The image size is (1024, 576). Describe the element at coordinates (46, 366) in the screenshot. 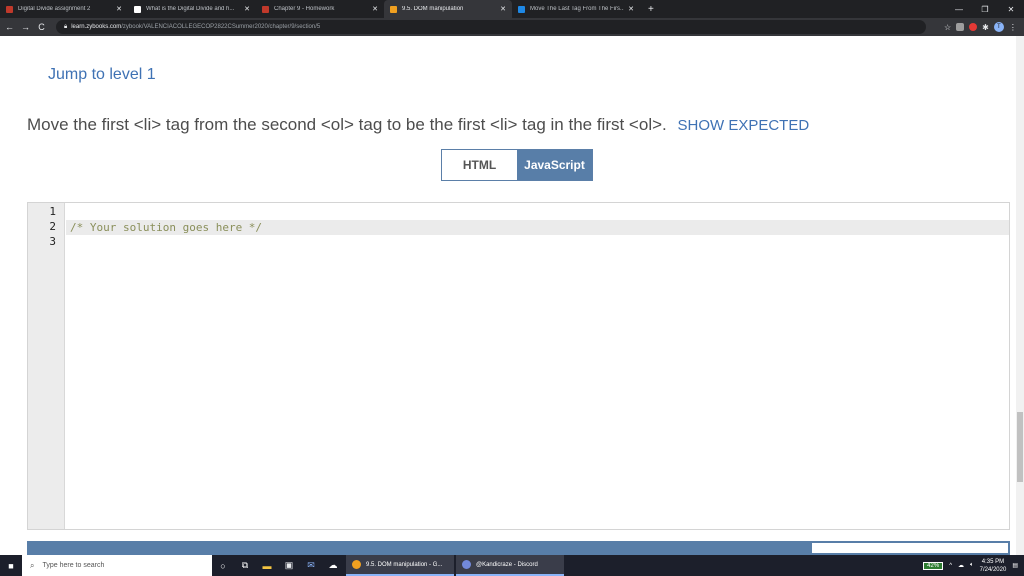

I see `line-number-gutter: 1 2 3` at that location.